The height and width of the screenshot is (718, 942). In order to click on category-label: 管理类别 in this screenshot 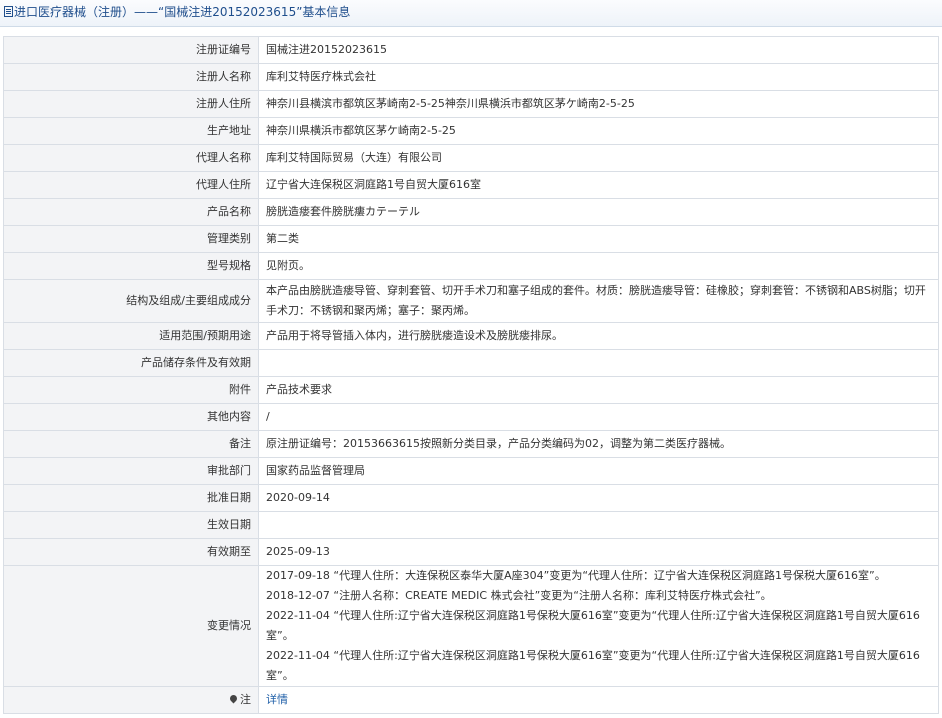, I will do `click(131, 239)`.